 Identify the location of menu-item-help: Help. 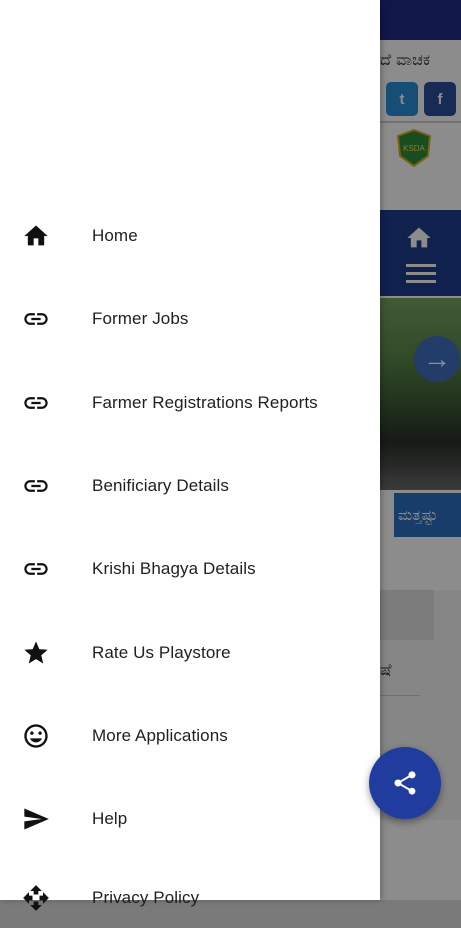
(190, 819).